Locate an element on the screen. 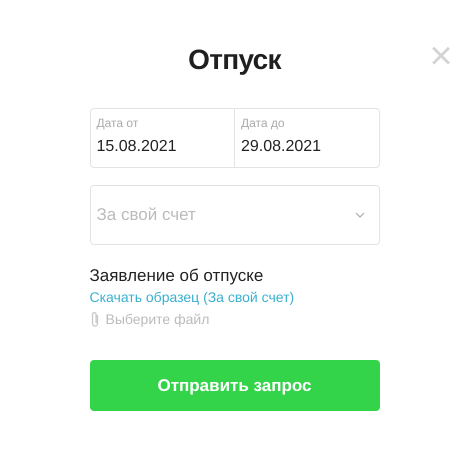  close-button: × is located at coordinates (441, 56).